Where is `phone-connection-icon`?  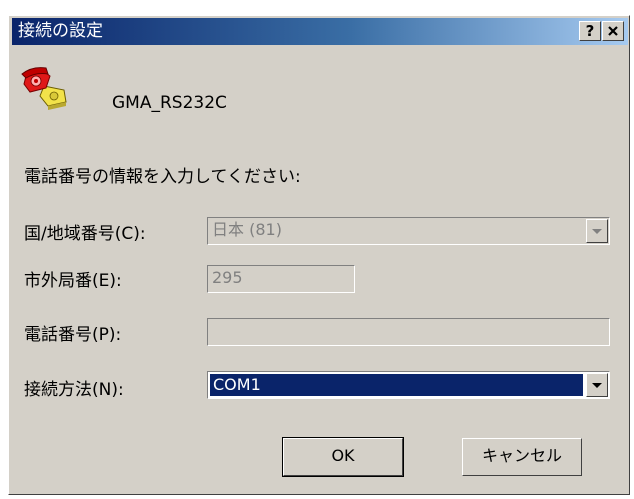 phone-connection-icon is located at coordinates (45, 88).